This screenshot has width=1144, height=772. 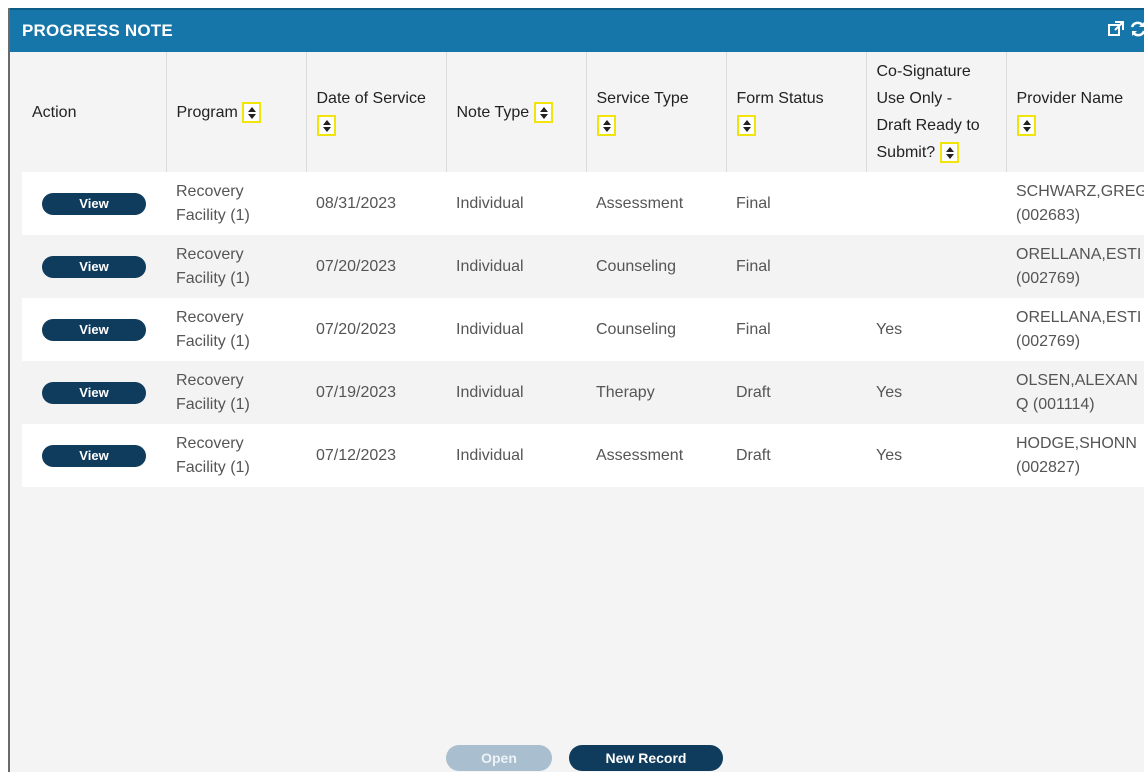 What do you see at coordinates (376, 455) in the screenshot?
I see `cell-date: 07/12/2023` at bounding box center [376, 455].